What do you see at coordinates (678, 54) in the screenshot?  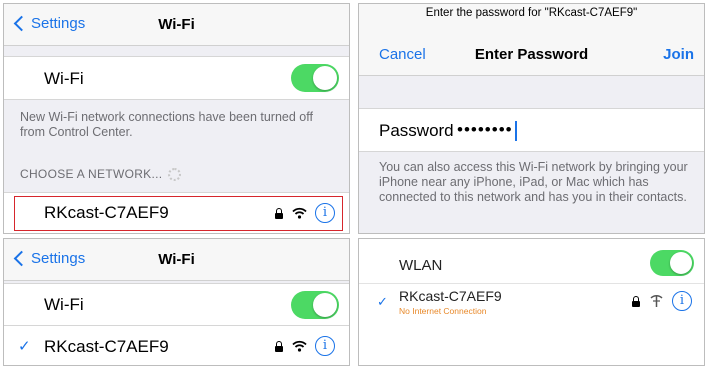 I see `join-button: Join` at bounding box center [678, 54].